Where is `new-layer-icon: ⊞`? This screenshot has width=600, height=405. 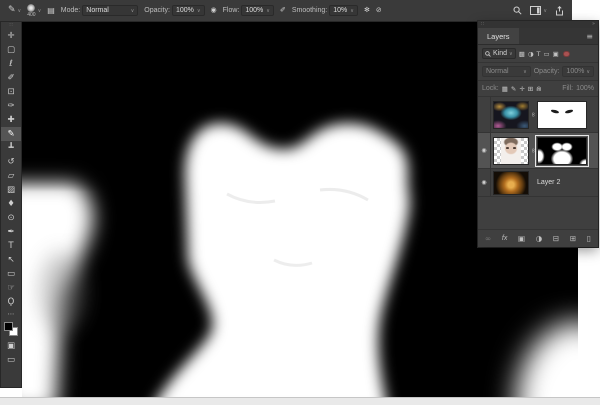 new-layer-icon: ⊞ is located at coordinates (573, 238).